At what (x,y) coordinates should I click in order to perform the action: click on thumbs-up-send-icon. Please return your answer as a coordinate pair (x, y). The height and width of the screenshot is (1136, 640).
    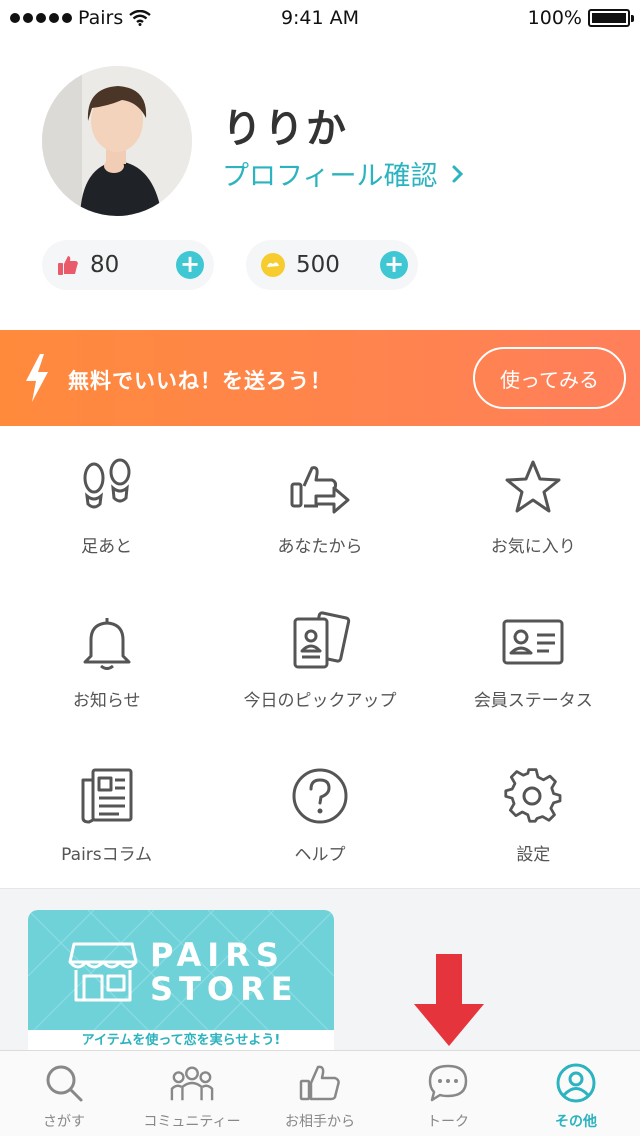
    Looking at the image, I should click on (320, 488).